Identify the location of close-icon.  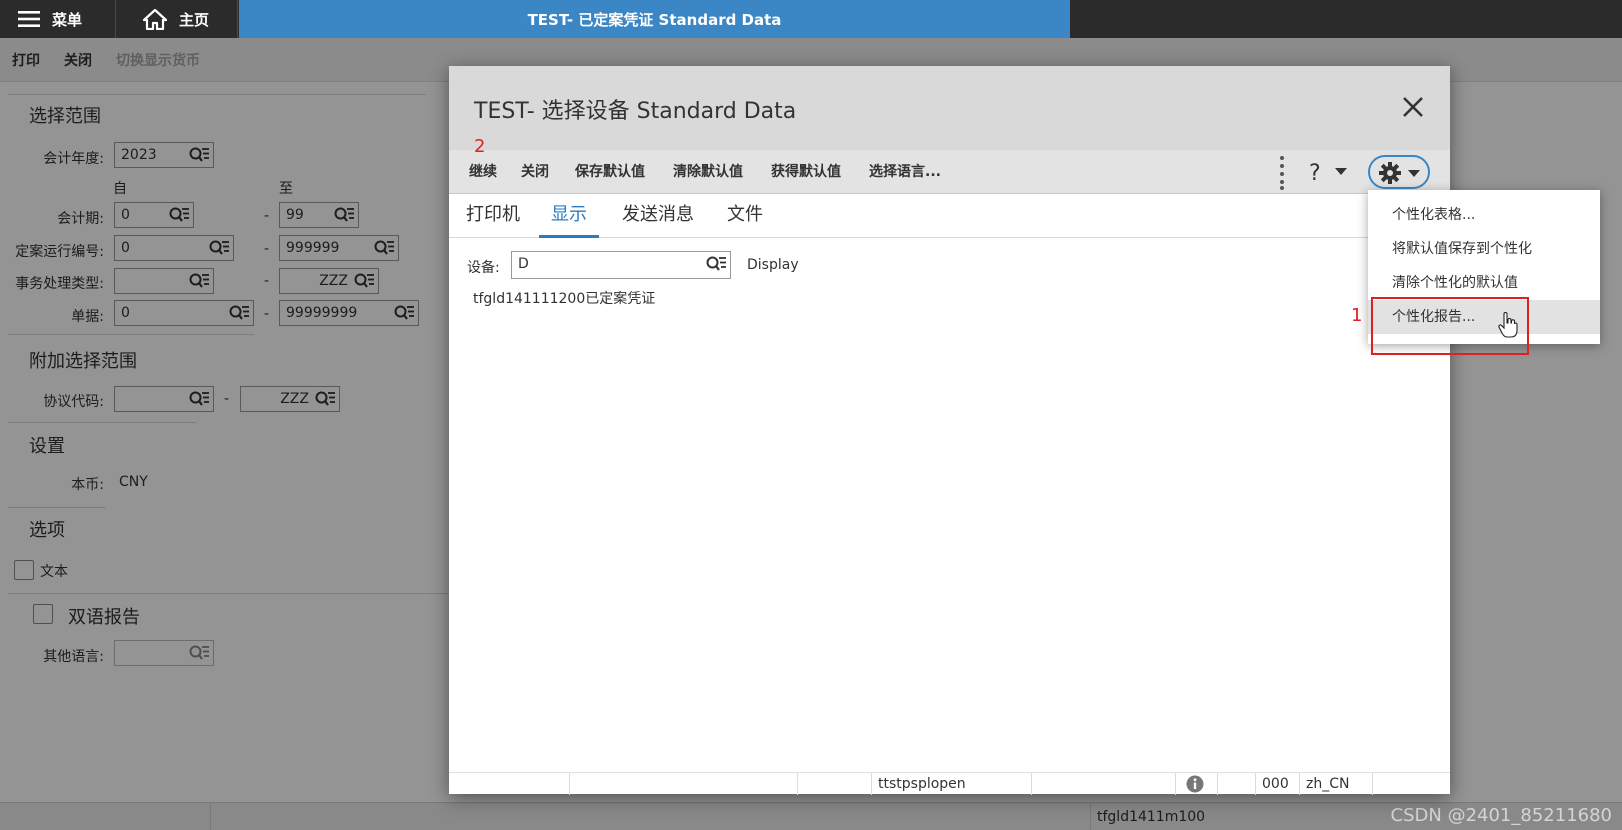
(1413, 107).